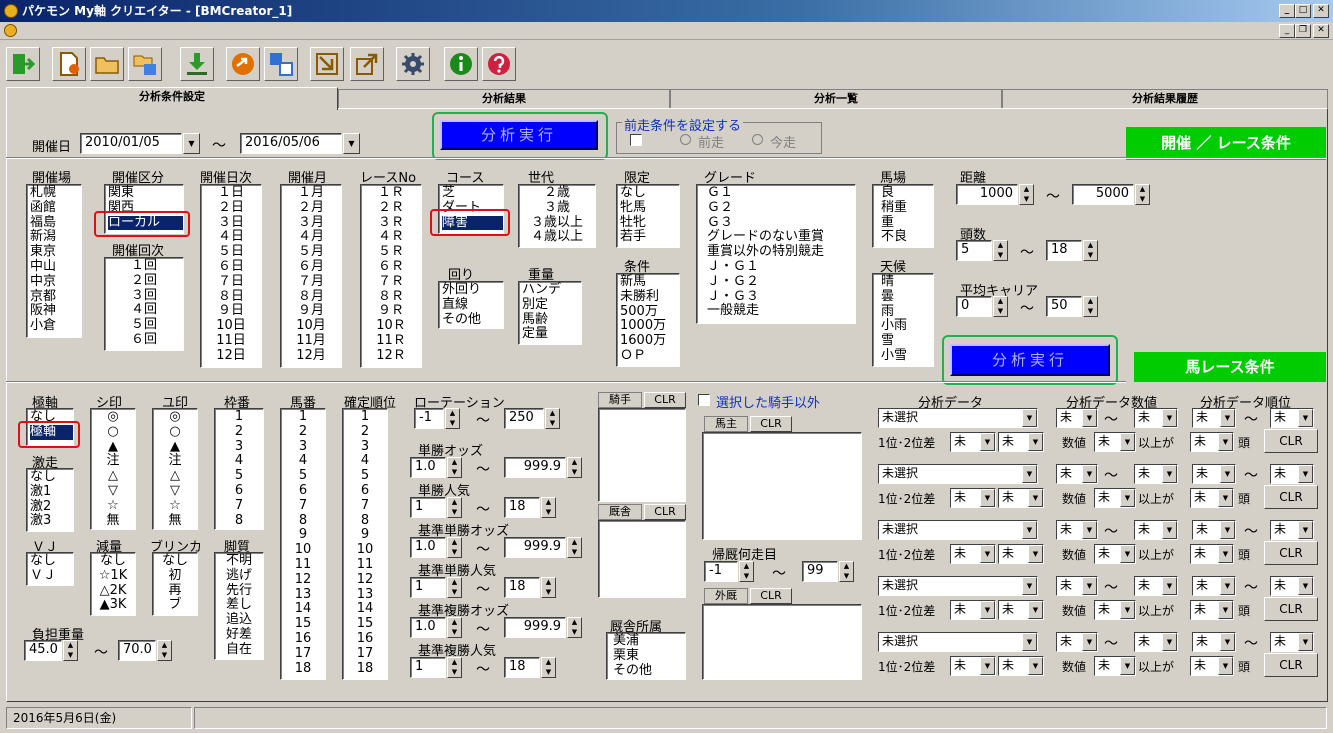  Describe the element at coordinates (1064, 306) in the screenshot. I see `career-to: 50` at that location.